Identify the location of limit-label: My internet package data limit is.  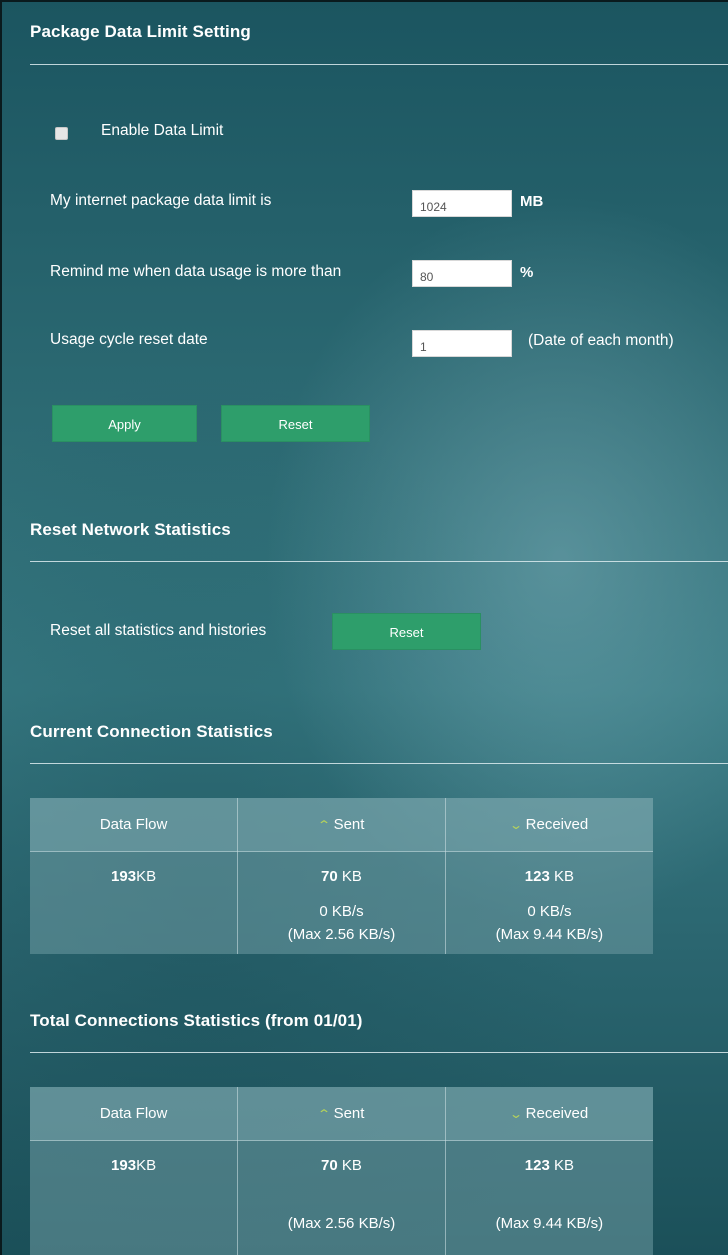
(161, 200).